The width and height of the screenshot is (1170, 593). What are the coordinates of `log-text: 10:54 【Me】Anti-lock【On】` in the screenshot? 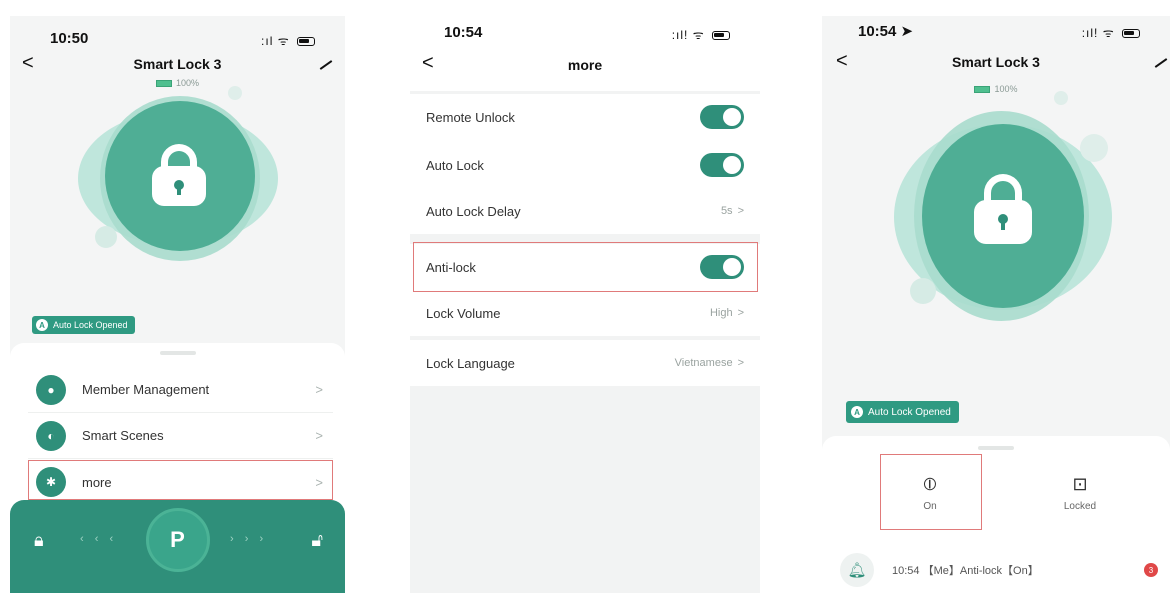 It's located at (965, 571).